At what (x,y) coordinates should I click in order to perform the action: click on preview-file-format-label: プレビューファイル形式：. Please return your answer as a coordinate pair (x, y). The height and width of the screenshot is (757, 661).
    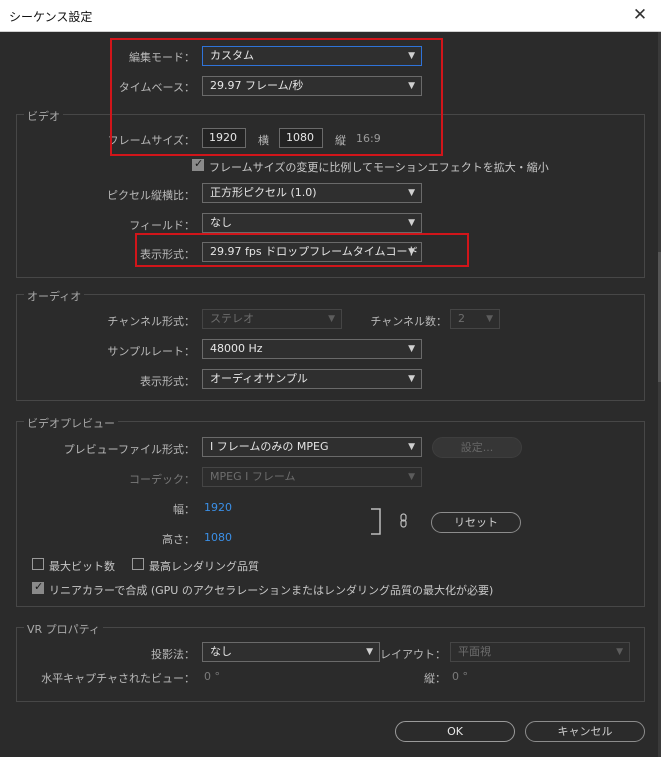
    Looking at the image, I should click on (129, 449).